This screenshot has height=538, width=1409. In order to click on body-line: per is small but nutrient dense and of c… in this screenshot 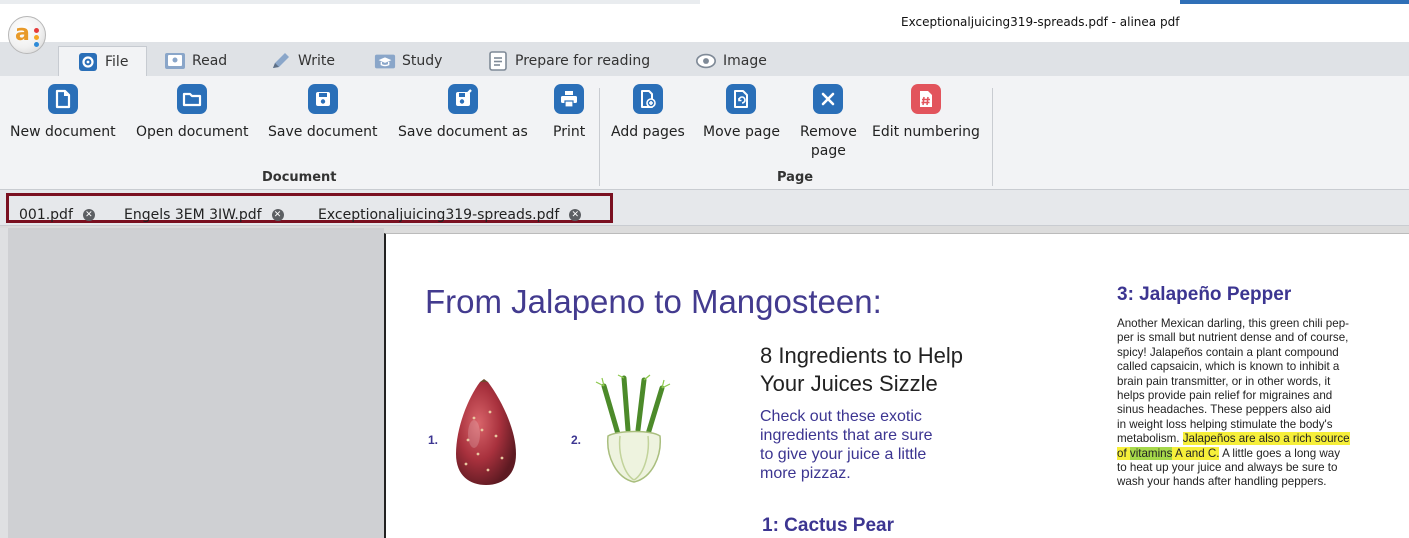, I will do `click(1233, 338)`.